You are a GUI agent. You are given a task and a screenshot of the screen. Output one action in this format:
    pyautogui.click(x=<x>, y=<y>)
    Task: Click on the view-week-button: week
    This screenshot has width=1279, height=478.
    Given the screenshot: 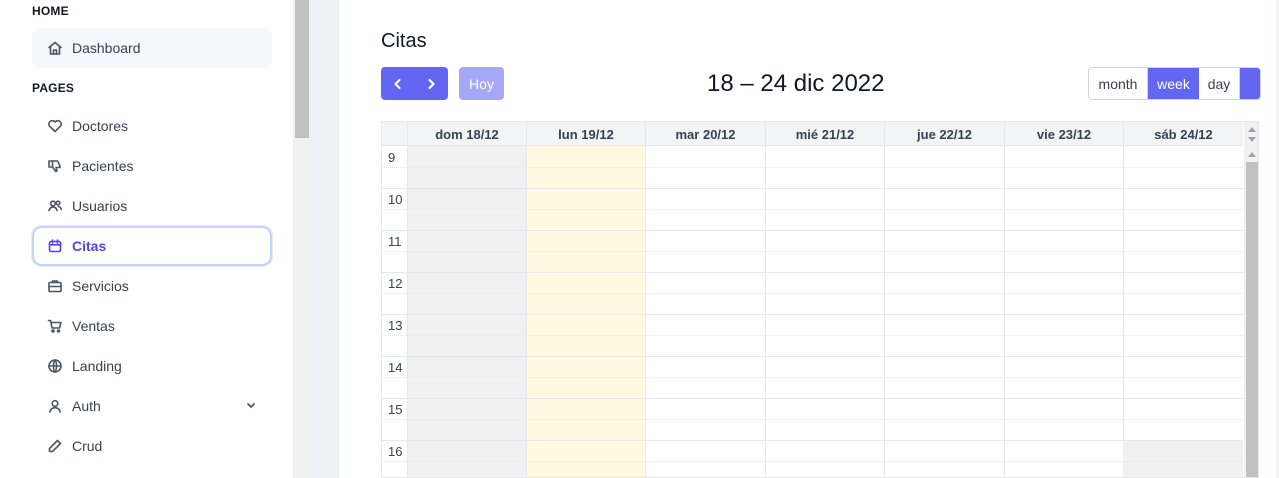 What is the action you would take?
    pyautogui.click(x=1173, y=83)
    